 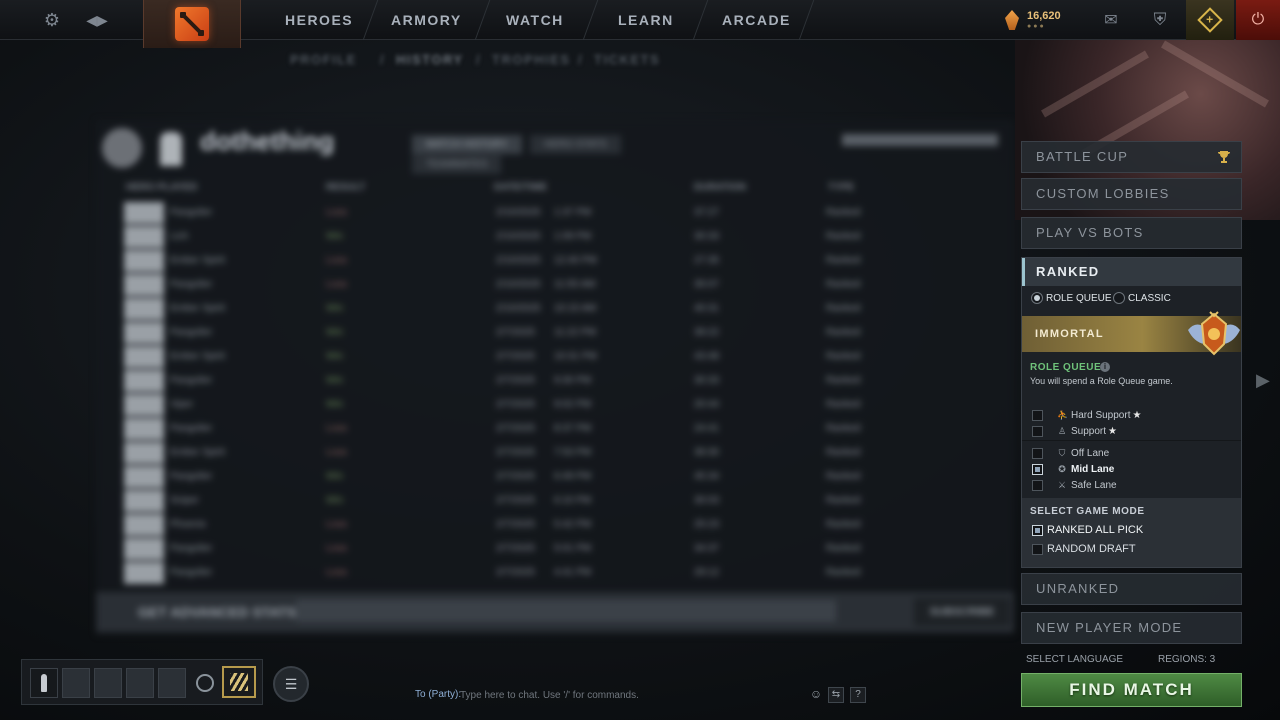 I want to click on role-mid-lane: ✪ Mid Lane, so click(x=1073, y=469).